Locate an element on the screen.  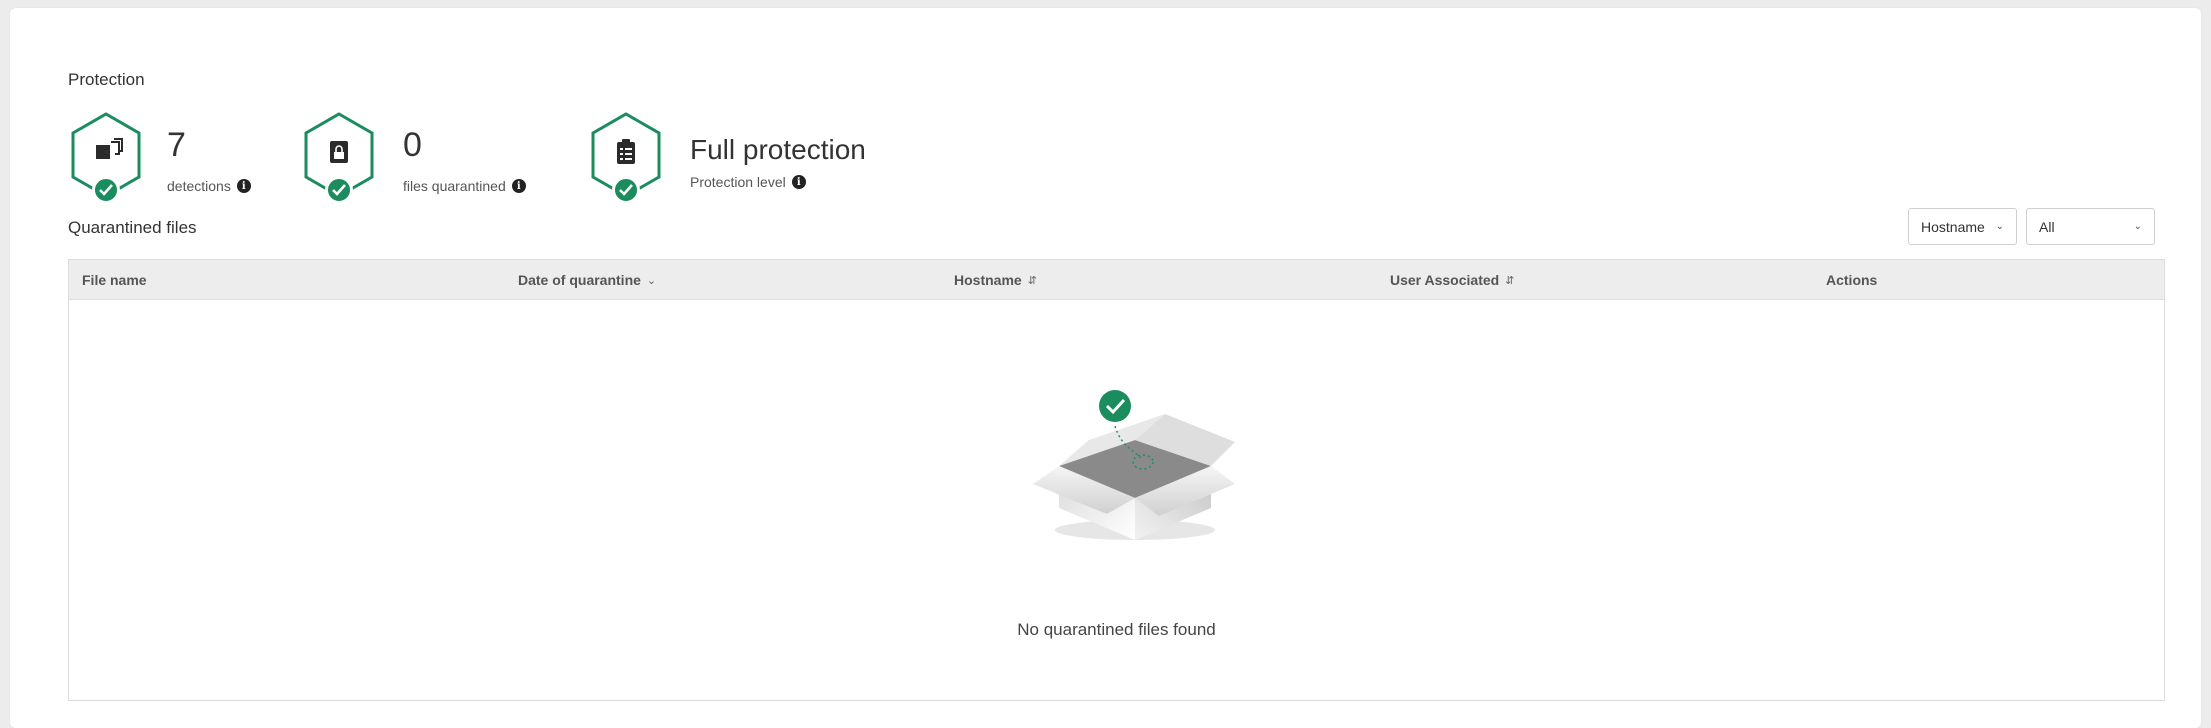
column-user-associated: User Associated ⇵ is located at coordinates (1452, 280).